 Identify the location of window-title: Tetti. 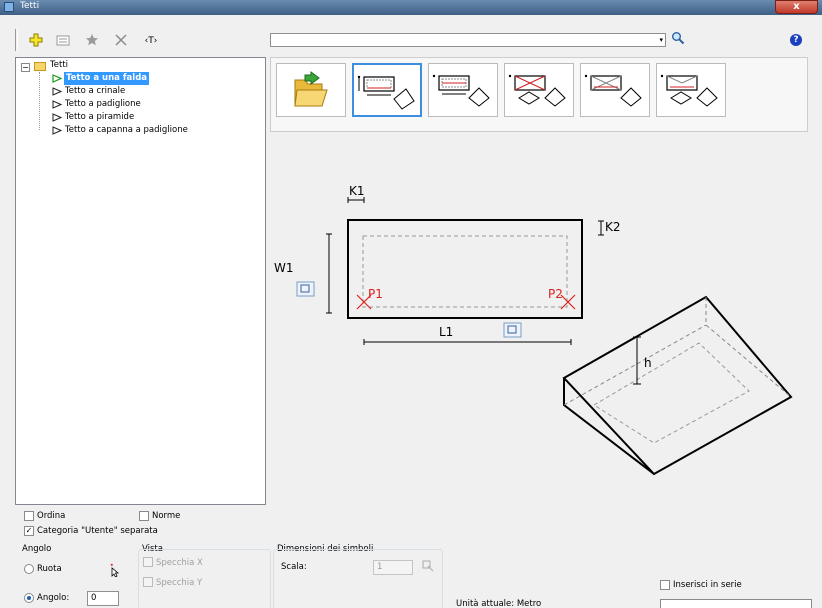
(30, 6).